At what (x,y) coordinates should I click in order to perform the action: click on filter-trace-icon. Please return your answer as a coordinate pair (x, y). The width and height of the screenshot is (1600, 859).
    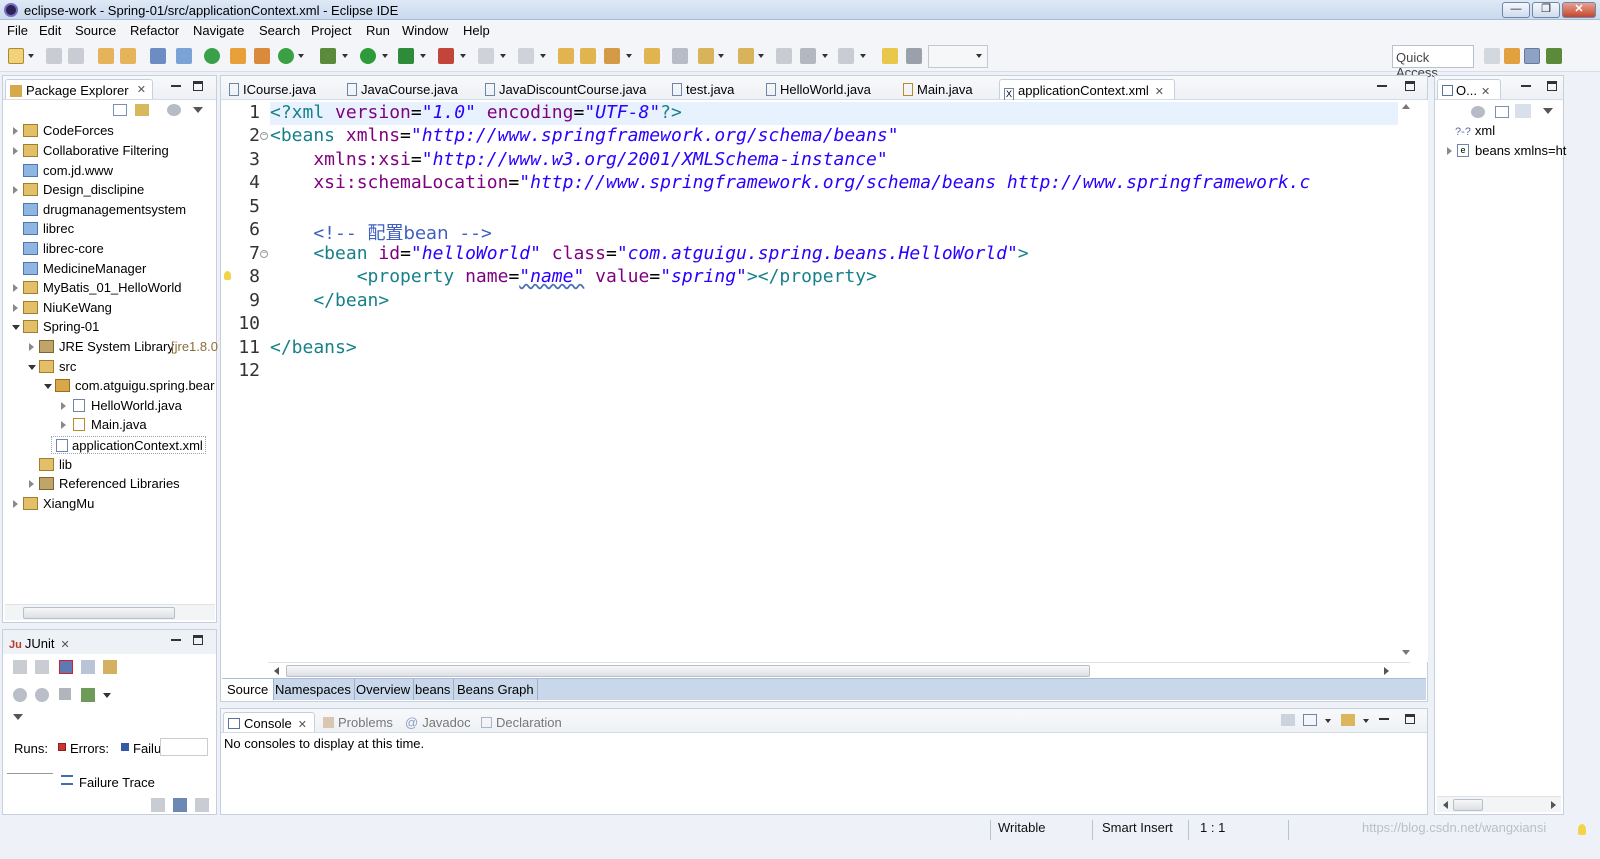
    Looking at the image, I should click on (158, 805).